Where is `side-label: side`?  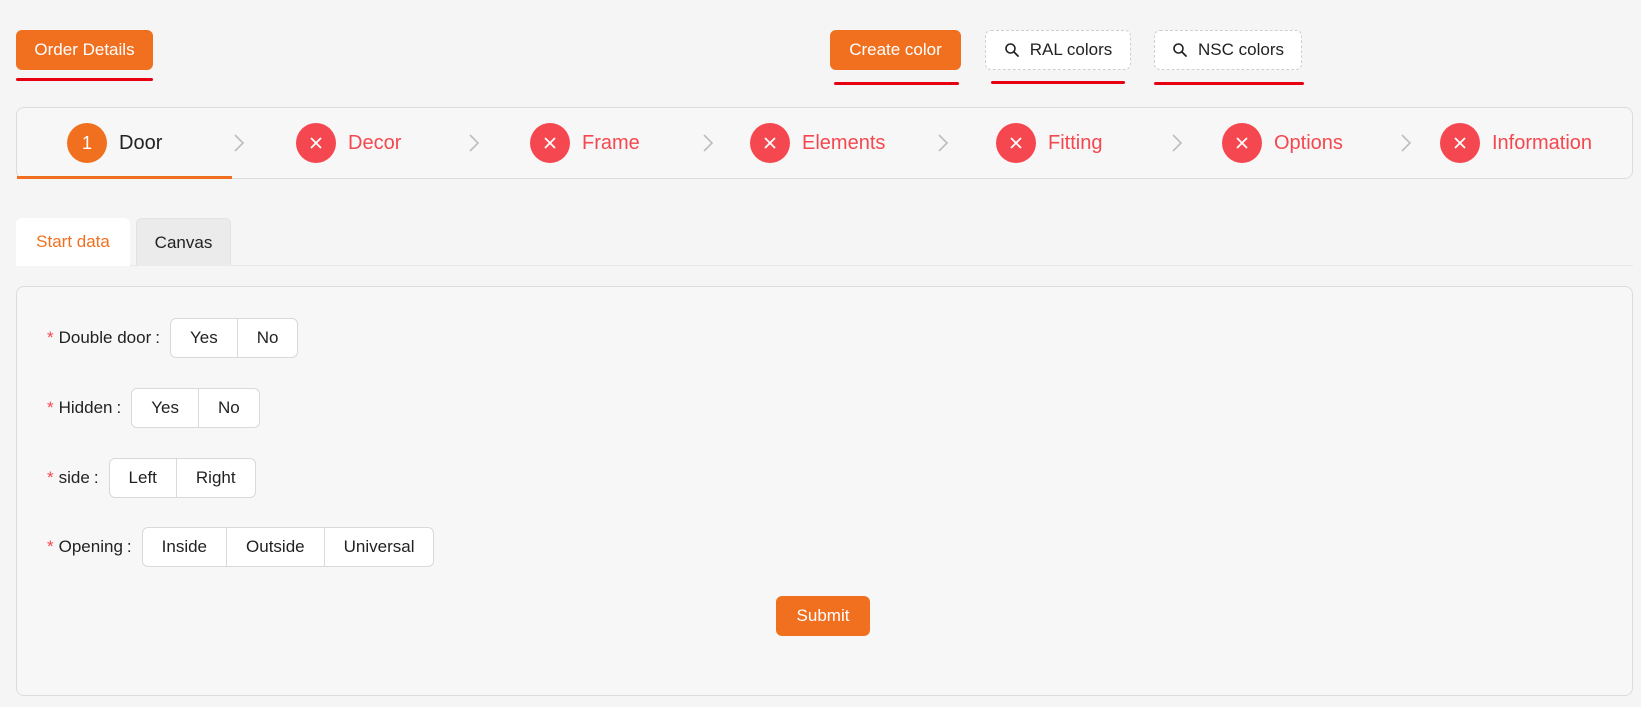 side-label: side is located at coordinates (74, 477).